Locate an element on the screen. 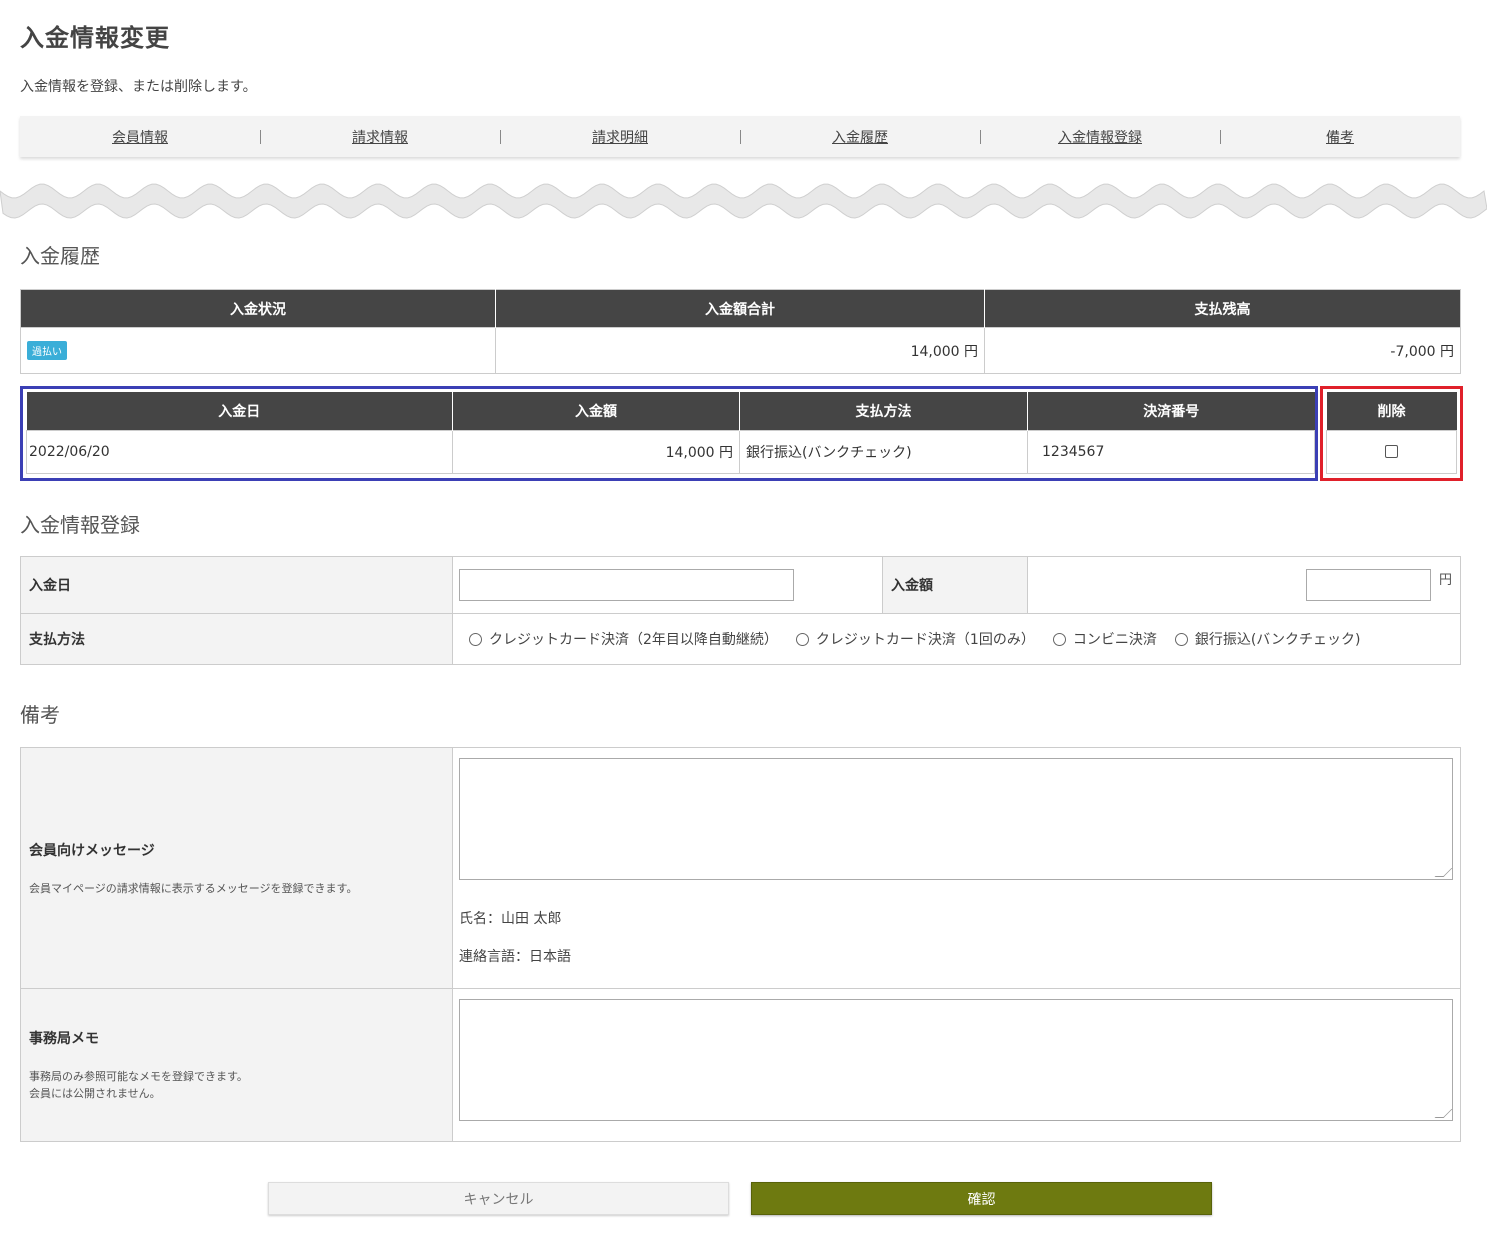 Image resolution: width=1487 pixels, height=1243 pixels. summary-header-status: 入金状況 is located at coordinates (258, 308).